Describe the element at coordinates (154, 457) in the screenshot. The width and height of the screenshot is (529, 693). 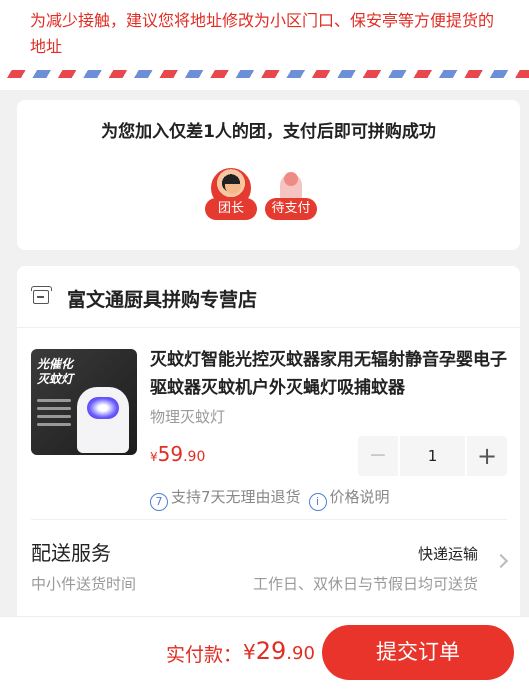
I see `price-currency: ¥` at that location.